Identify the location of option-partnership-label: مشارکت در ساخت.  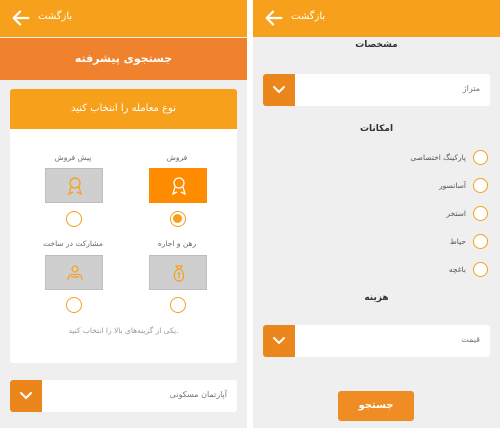
(73, 243).